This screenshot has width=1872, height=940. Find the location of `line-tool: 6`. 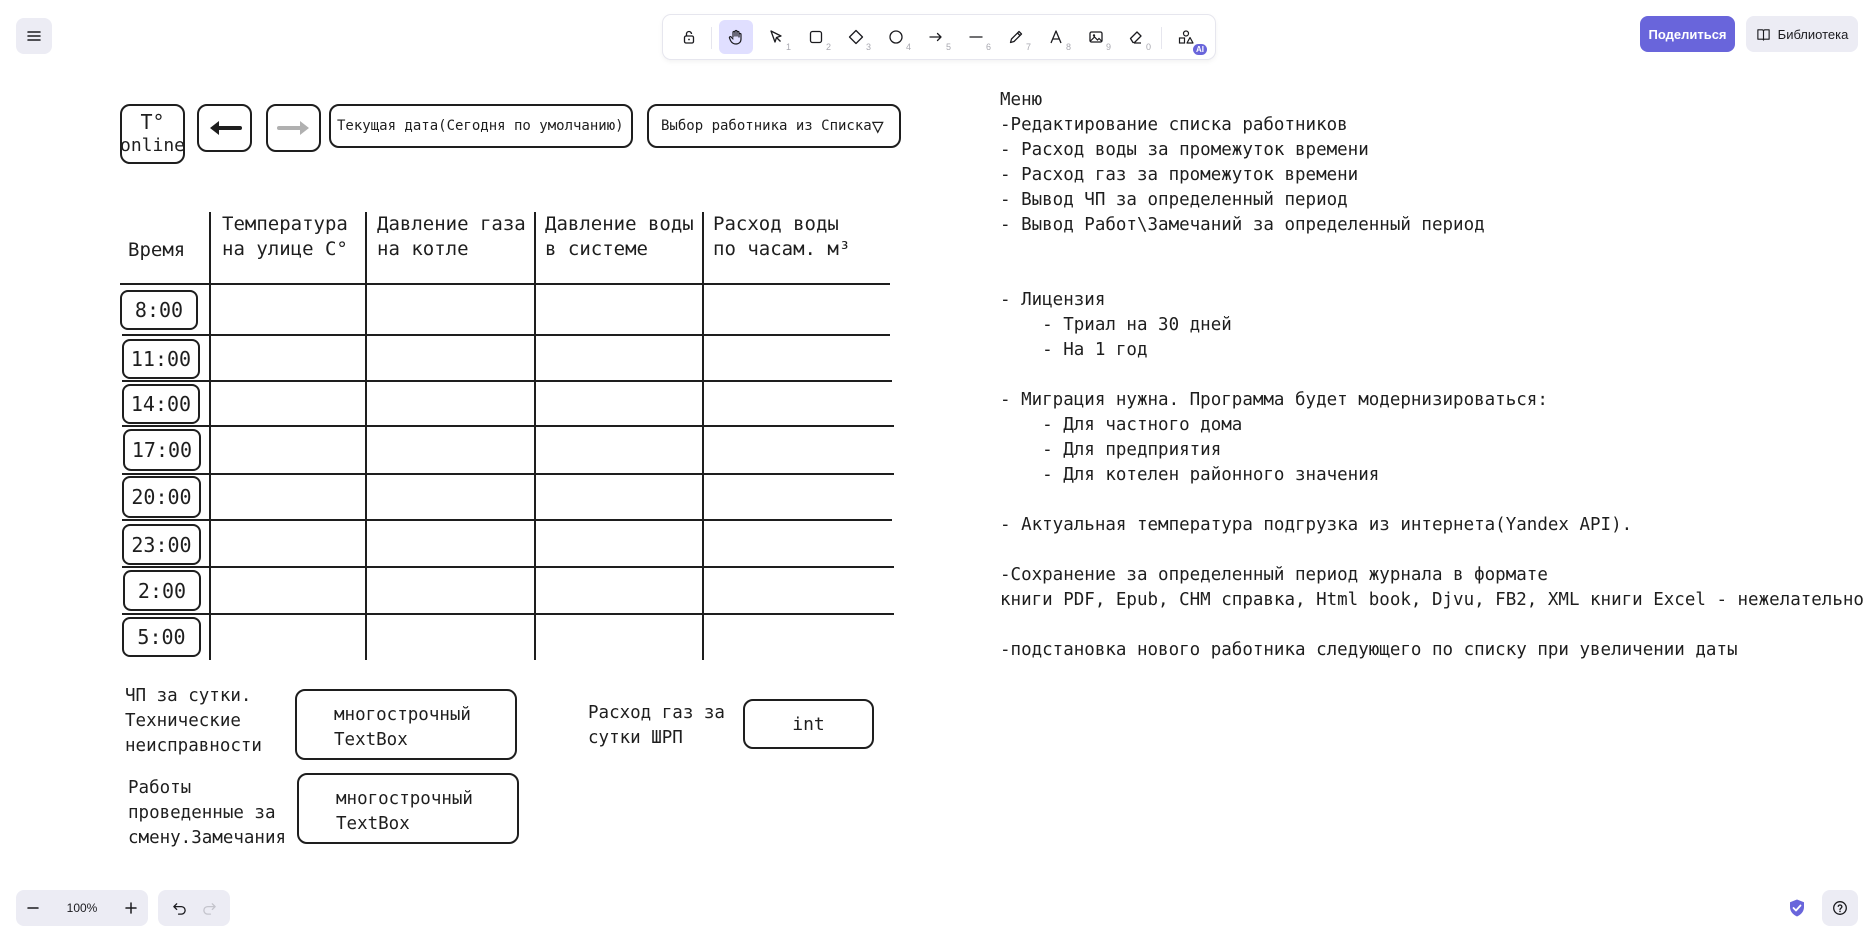

line-tool: 6 is located at coordinates (976, 37).